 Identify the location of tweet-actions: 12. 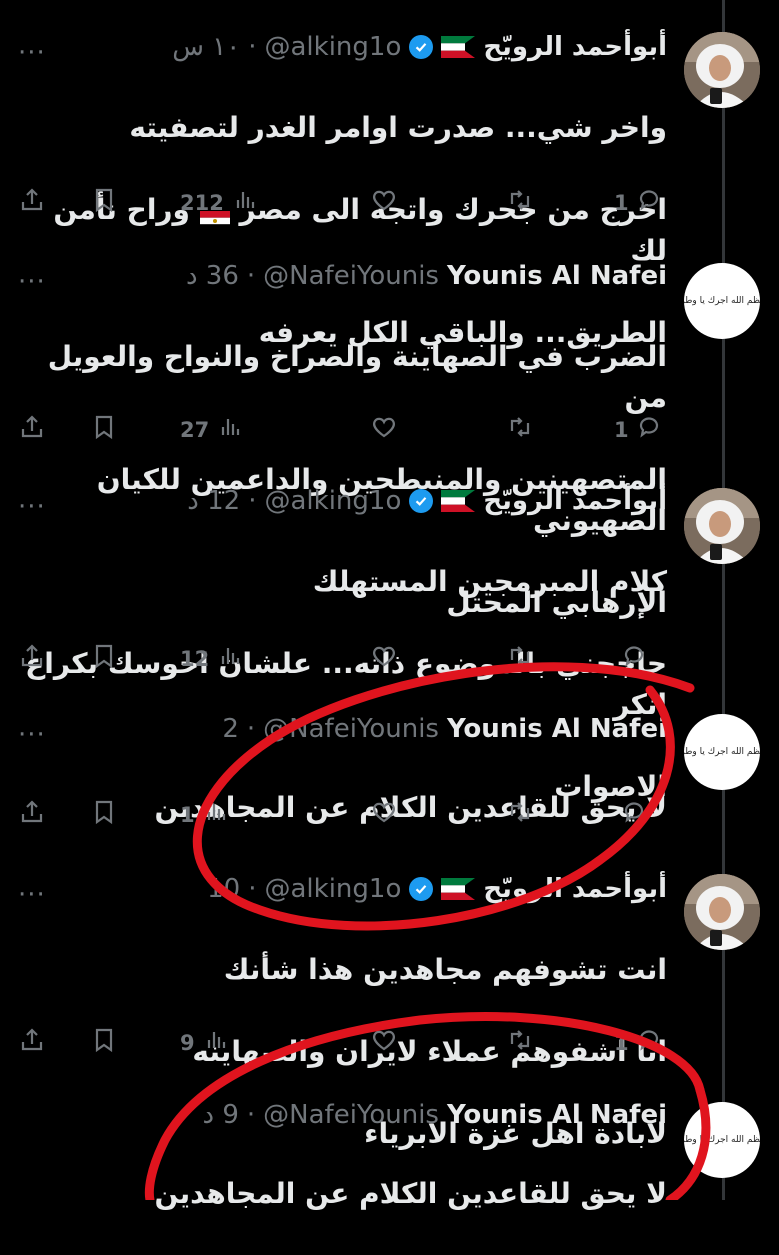
(389, 659).